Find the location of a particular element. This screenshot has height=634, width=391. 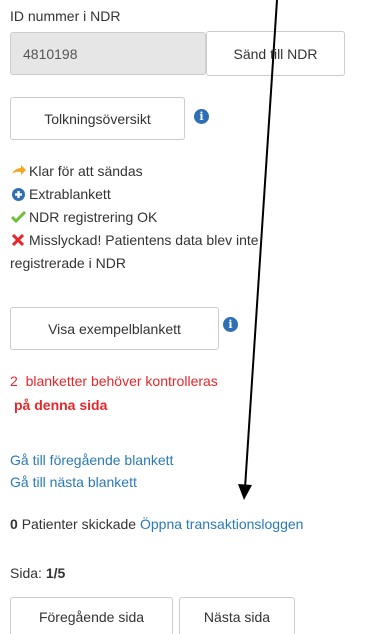

page-label: Sida: is located at coordinates (26, 573).